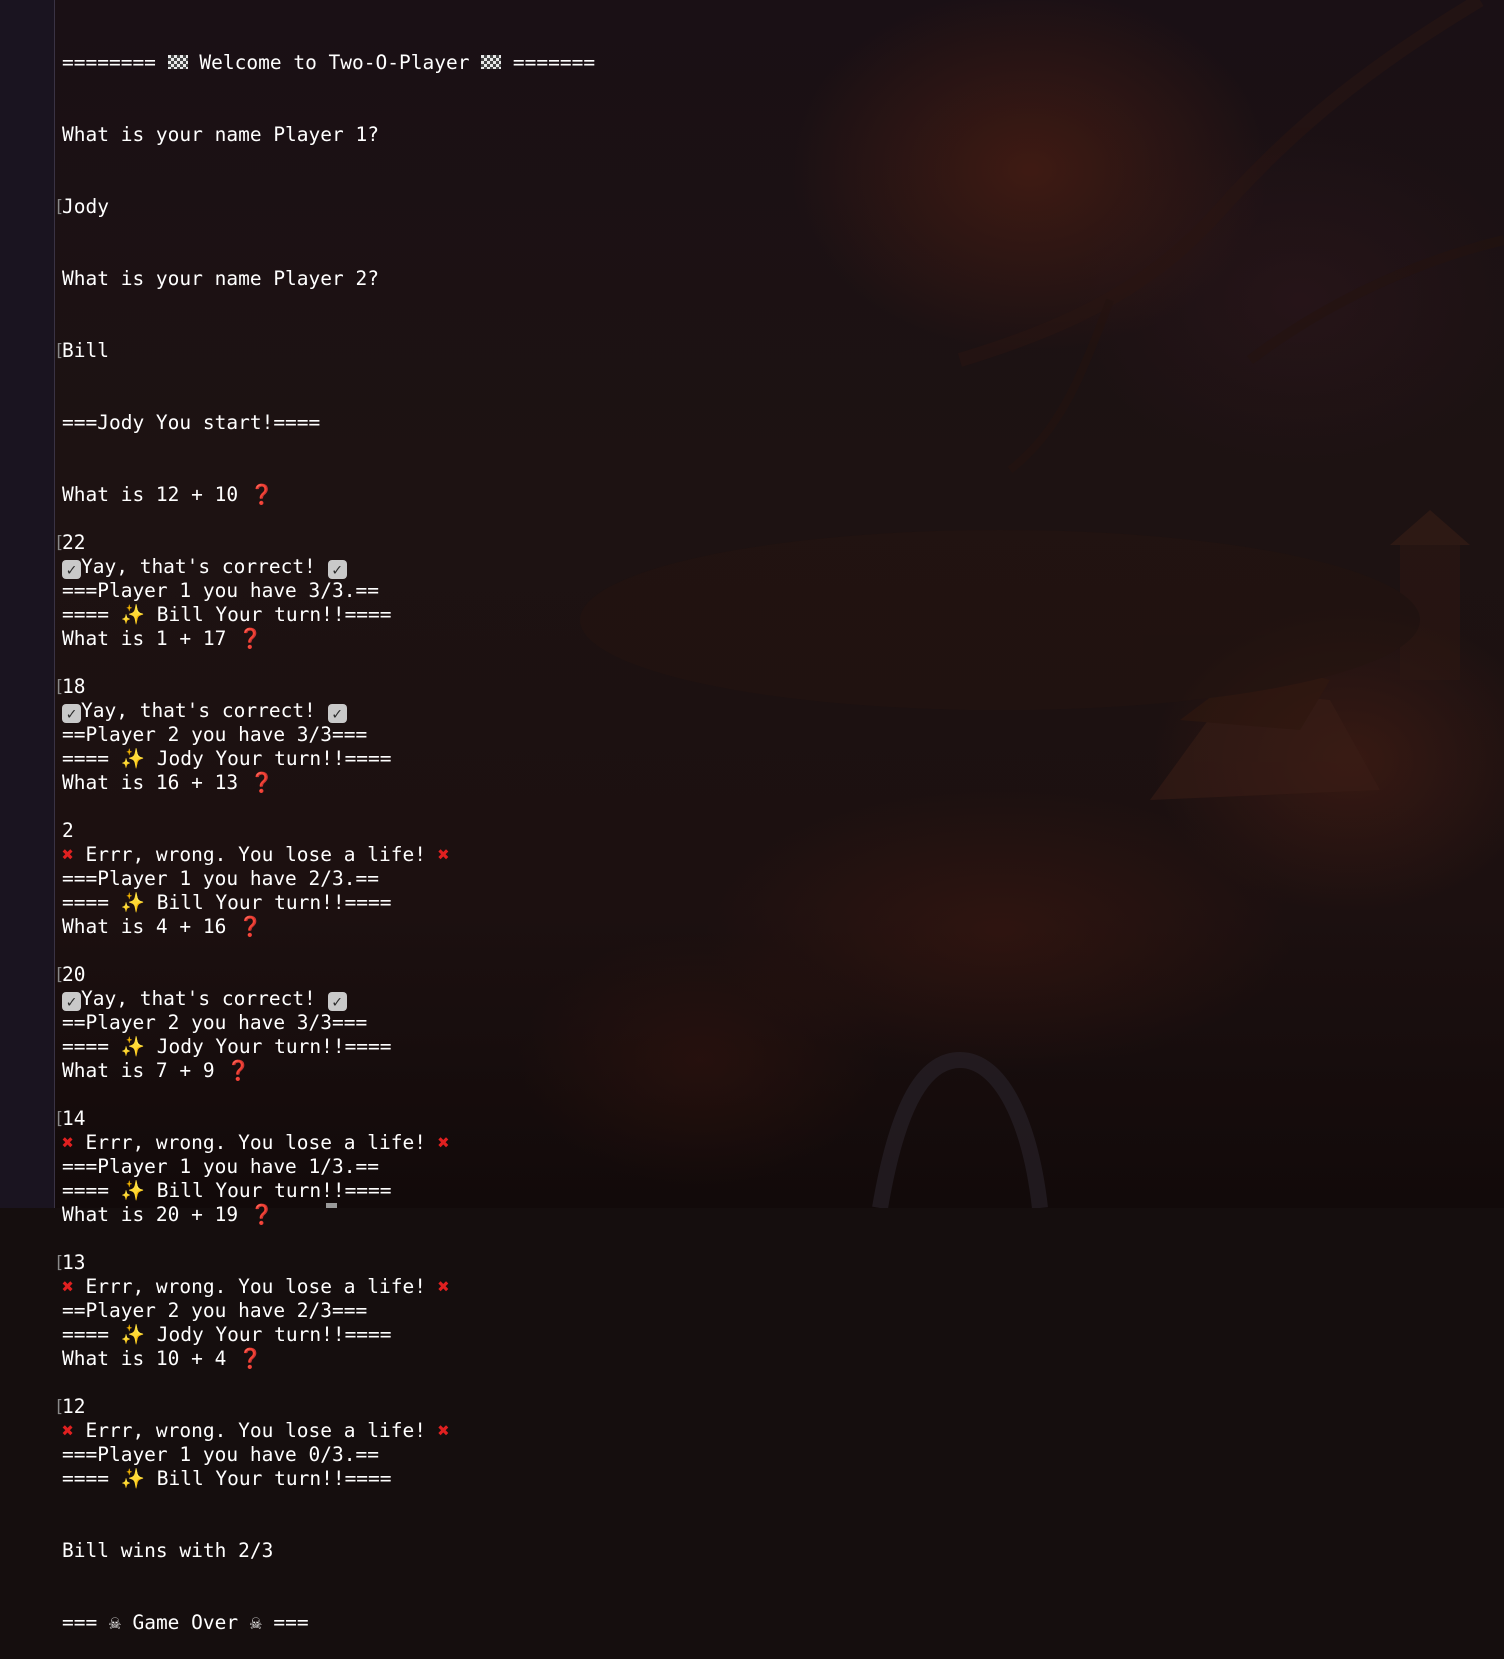 This screenshot has height=1659, width=1504. Describe the element at coordinates (960, 1129) in the screenshot. I see `stone-arch` at that location.